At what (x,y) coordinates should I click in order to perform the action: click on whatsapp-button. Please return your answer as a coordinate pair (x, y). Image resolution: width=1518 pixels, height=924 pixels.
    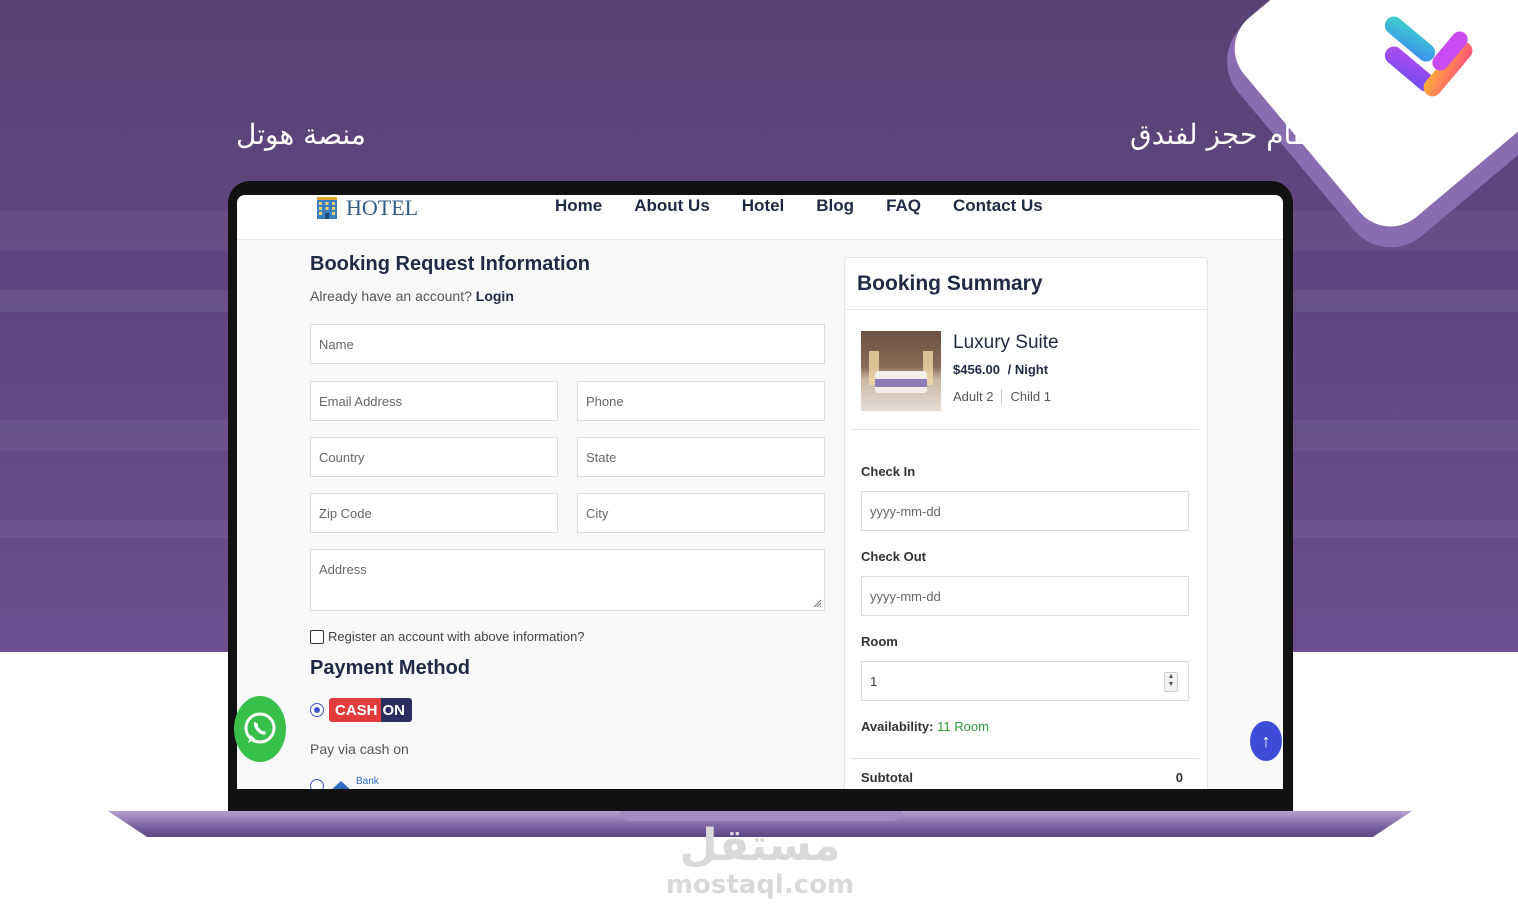
    Looking at the image, I should click on (260, 729).